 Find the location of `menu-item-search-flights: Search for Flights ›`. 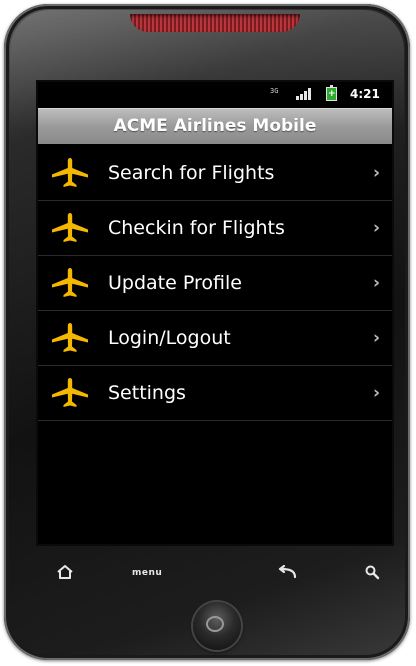

menu-item-search-flights: Search for Flights › is located at coordinates (215, 173).